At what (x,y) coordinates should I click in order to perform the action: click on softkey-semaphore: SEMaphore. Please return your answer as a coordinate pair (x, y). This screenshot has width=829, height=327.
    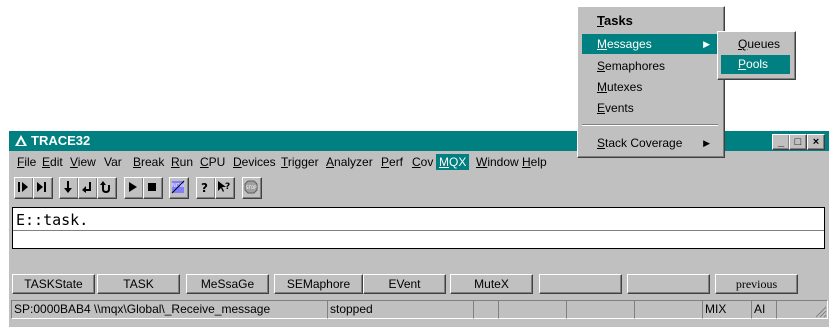
    Looking at the image, I should click on (318, 284).